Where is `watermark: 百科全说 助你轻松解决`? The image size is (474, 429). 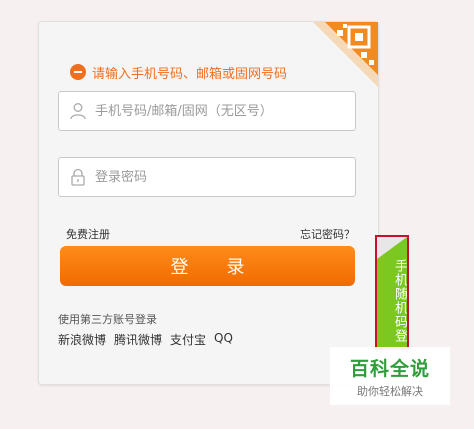 watermark: 百科全说 助你轻松解决 is located at coordinates (390, 376).